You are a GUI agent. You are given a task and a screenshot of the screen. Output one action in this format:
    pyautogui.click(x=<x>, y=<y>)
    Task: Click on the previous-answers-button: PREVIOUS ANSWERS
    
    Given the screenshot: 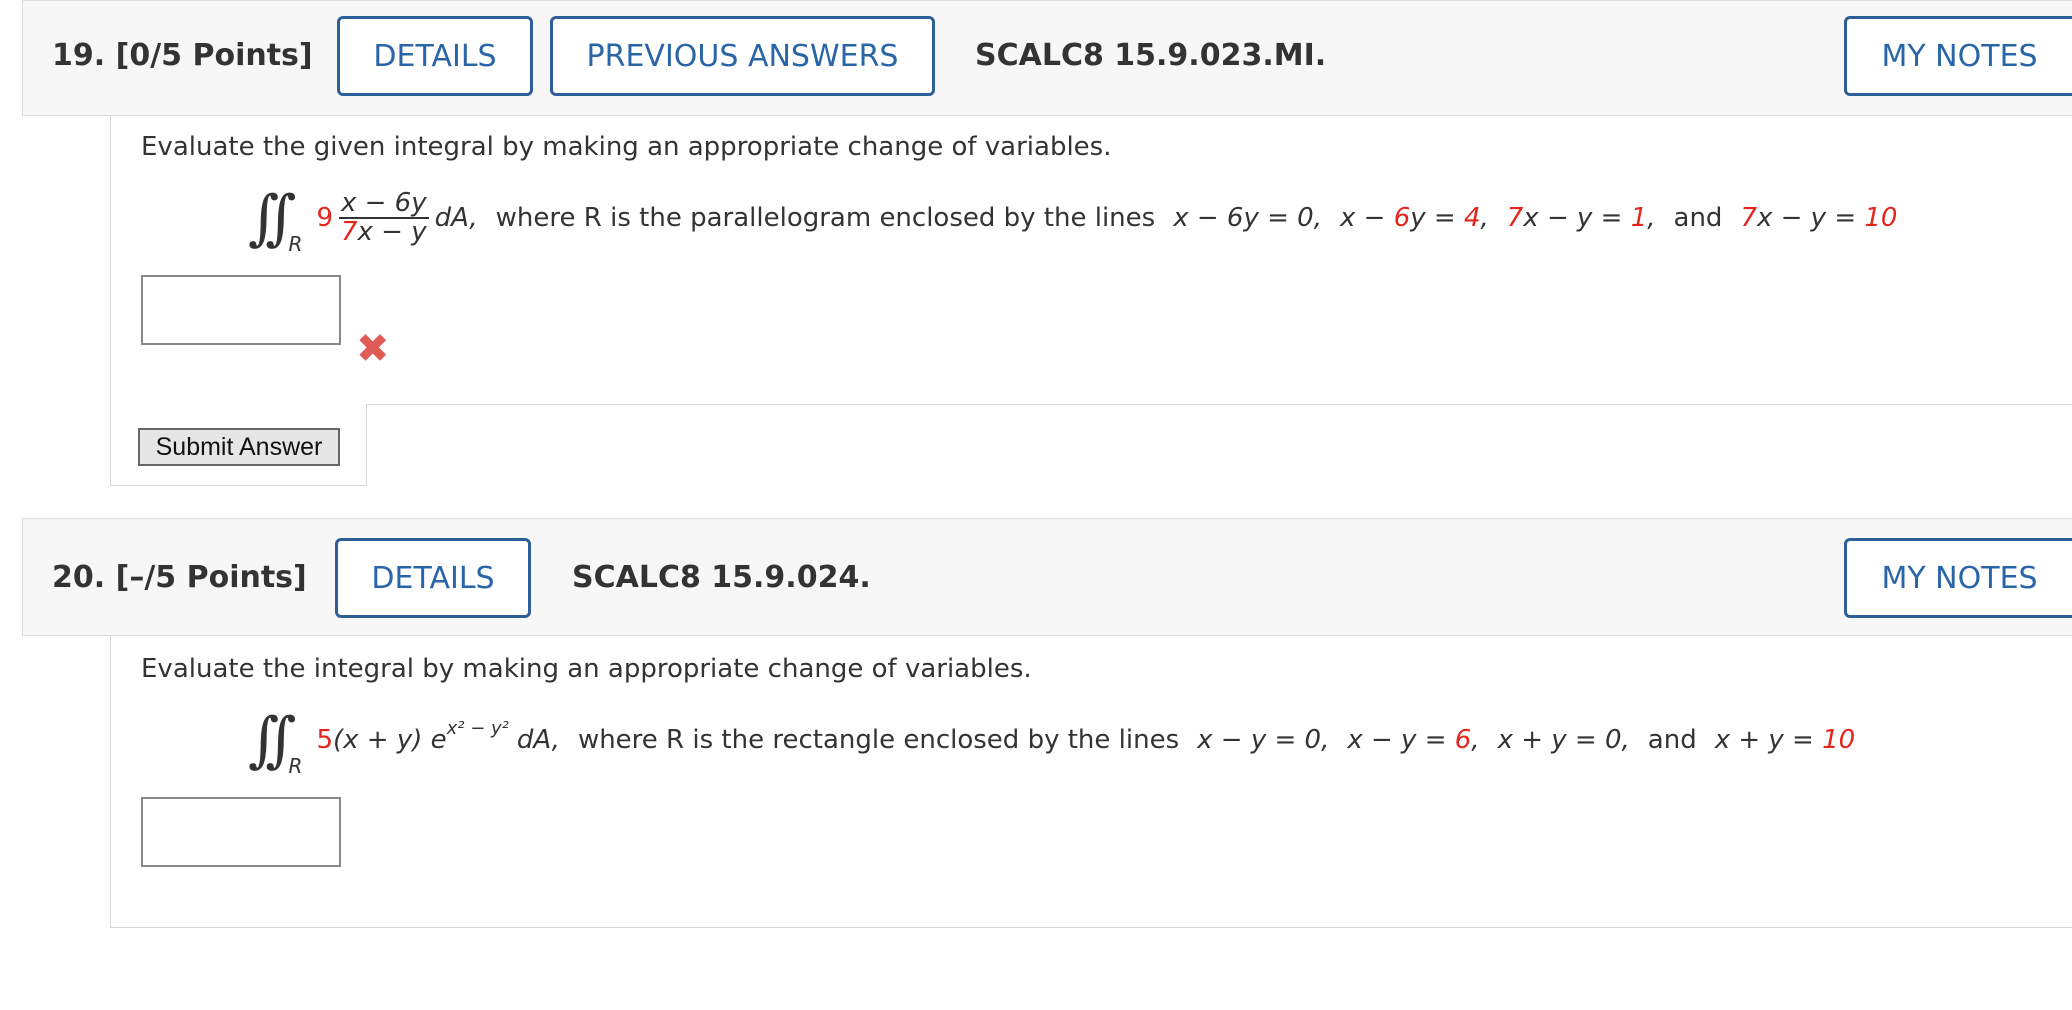 What is the action you would take?
    pyautogui.click(x=742, y=56)
    